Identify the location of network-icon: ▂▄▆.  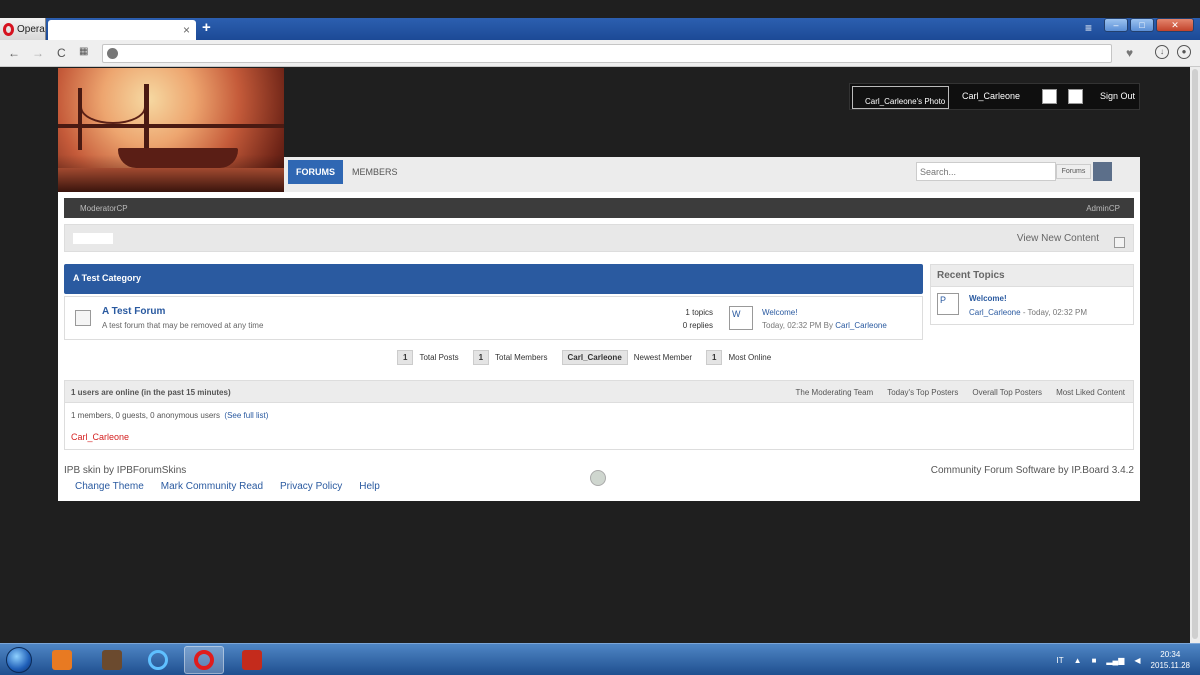
(1115, 660).